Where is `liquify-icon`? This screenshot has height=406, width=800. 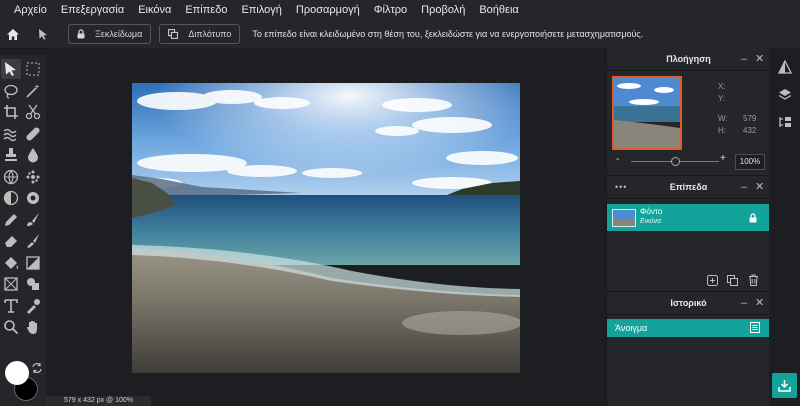
liquify-icon is located at coordinates (11, 134).